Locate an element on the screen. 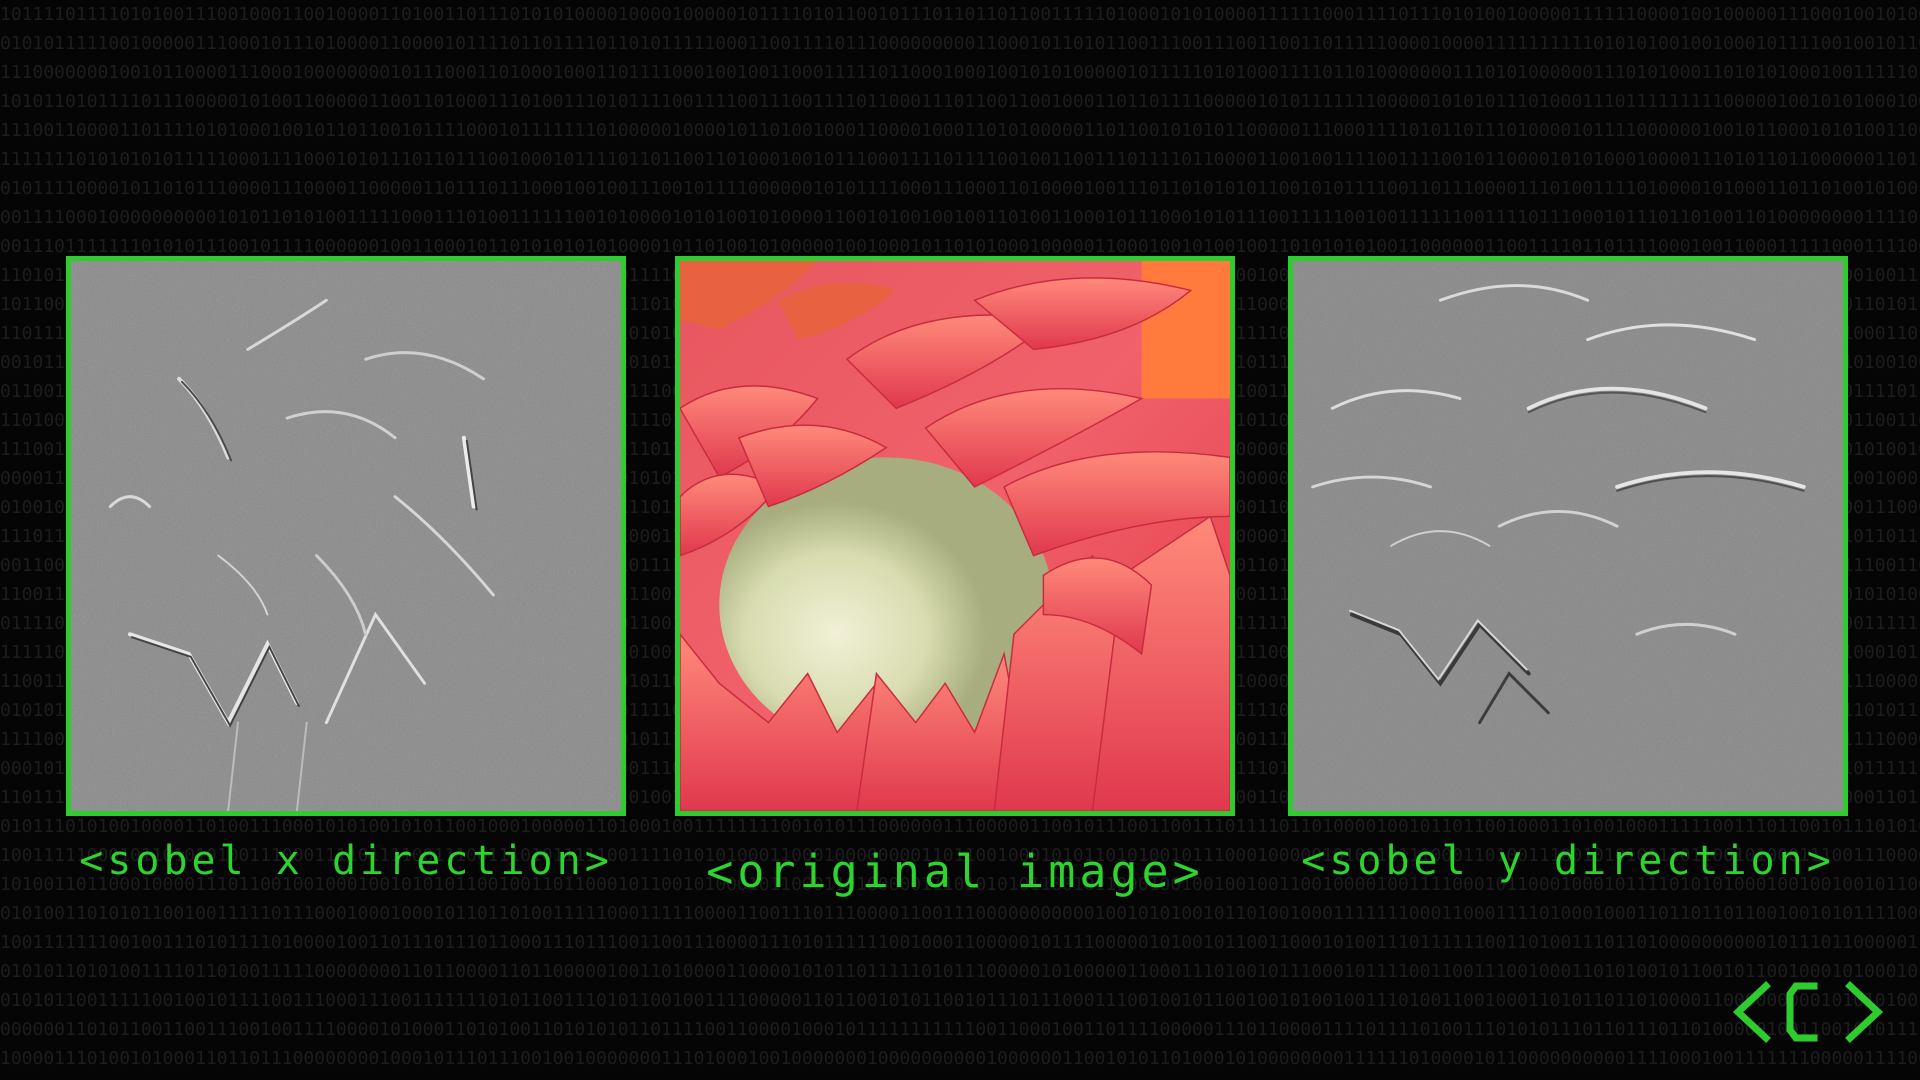 This screenshot has width=1920, height=1080. sobel-x-caption: <sobel x direction> is located at coordinates (346, 861).